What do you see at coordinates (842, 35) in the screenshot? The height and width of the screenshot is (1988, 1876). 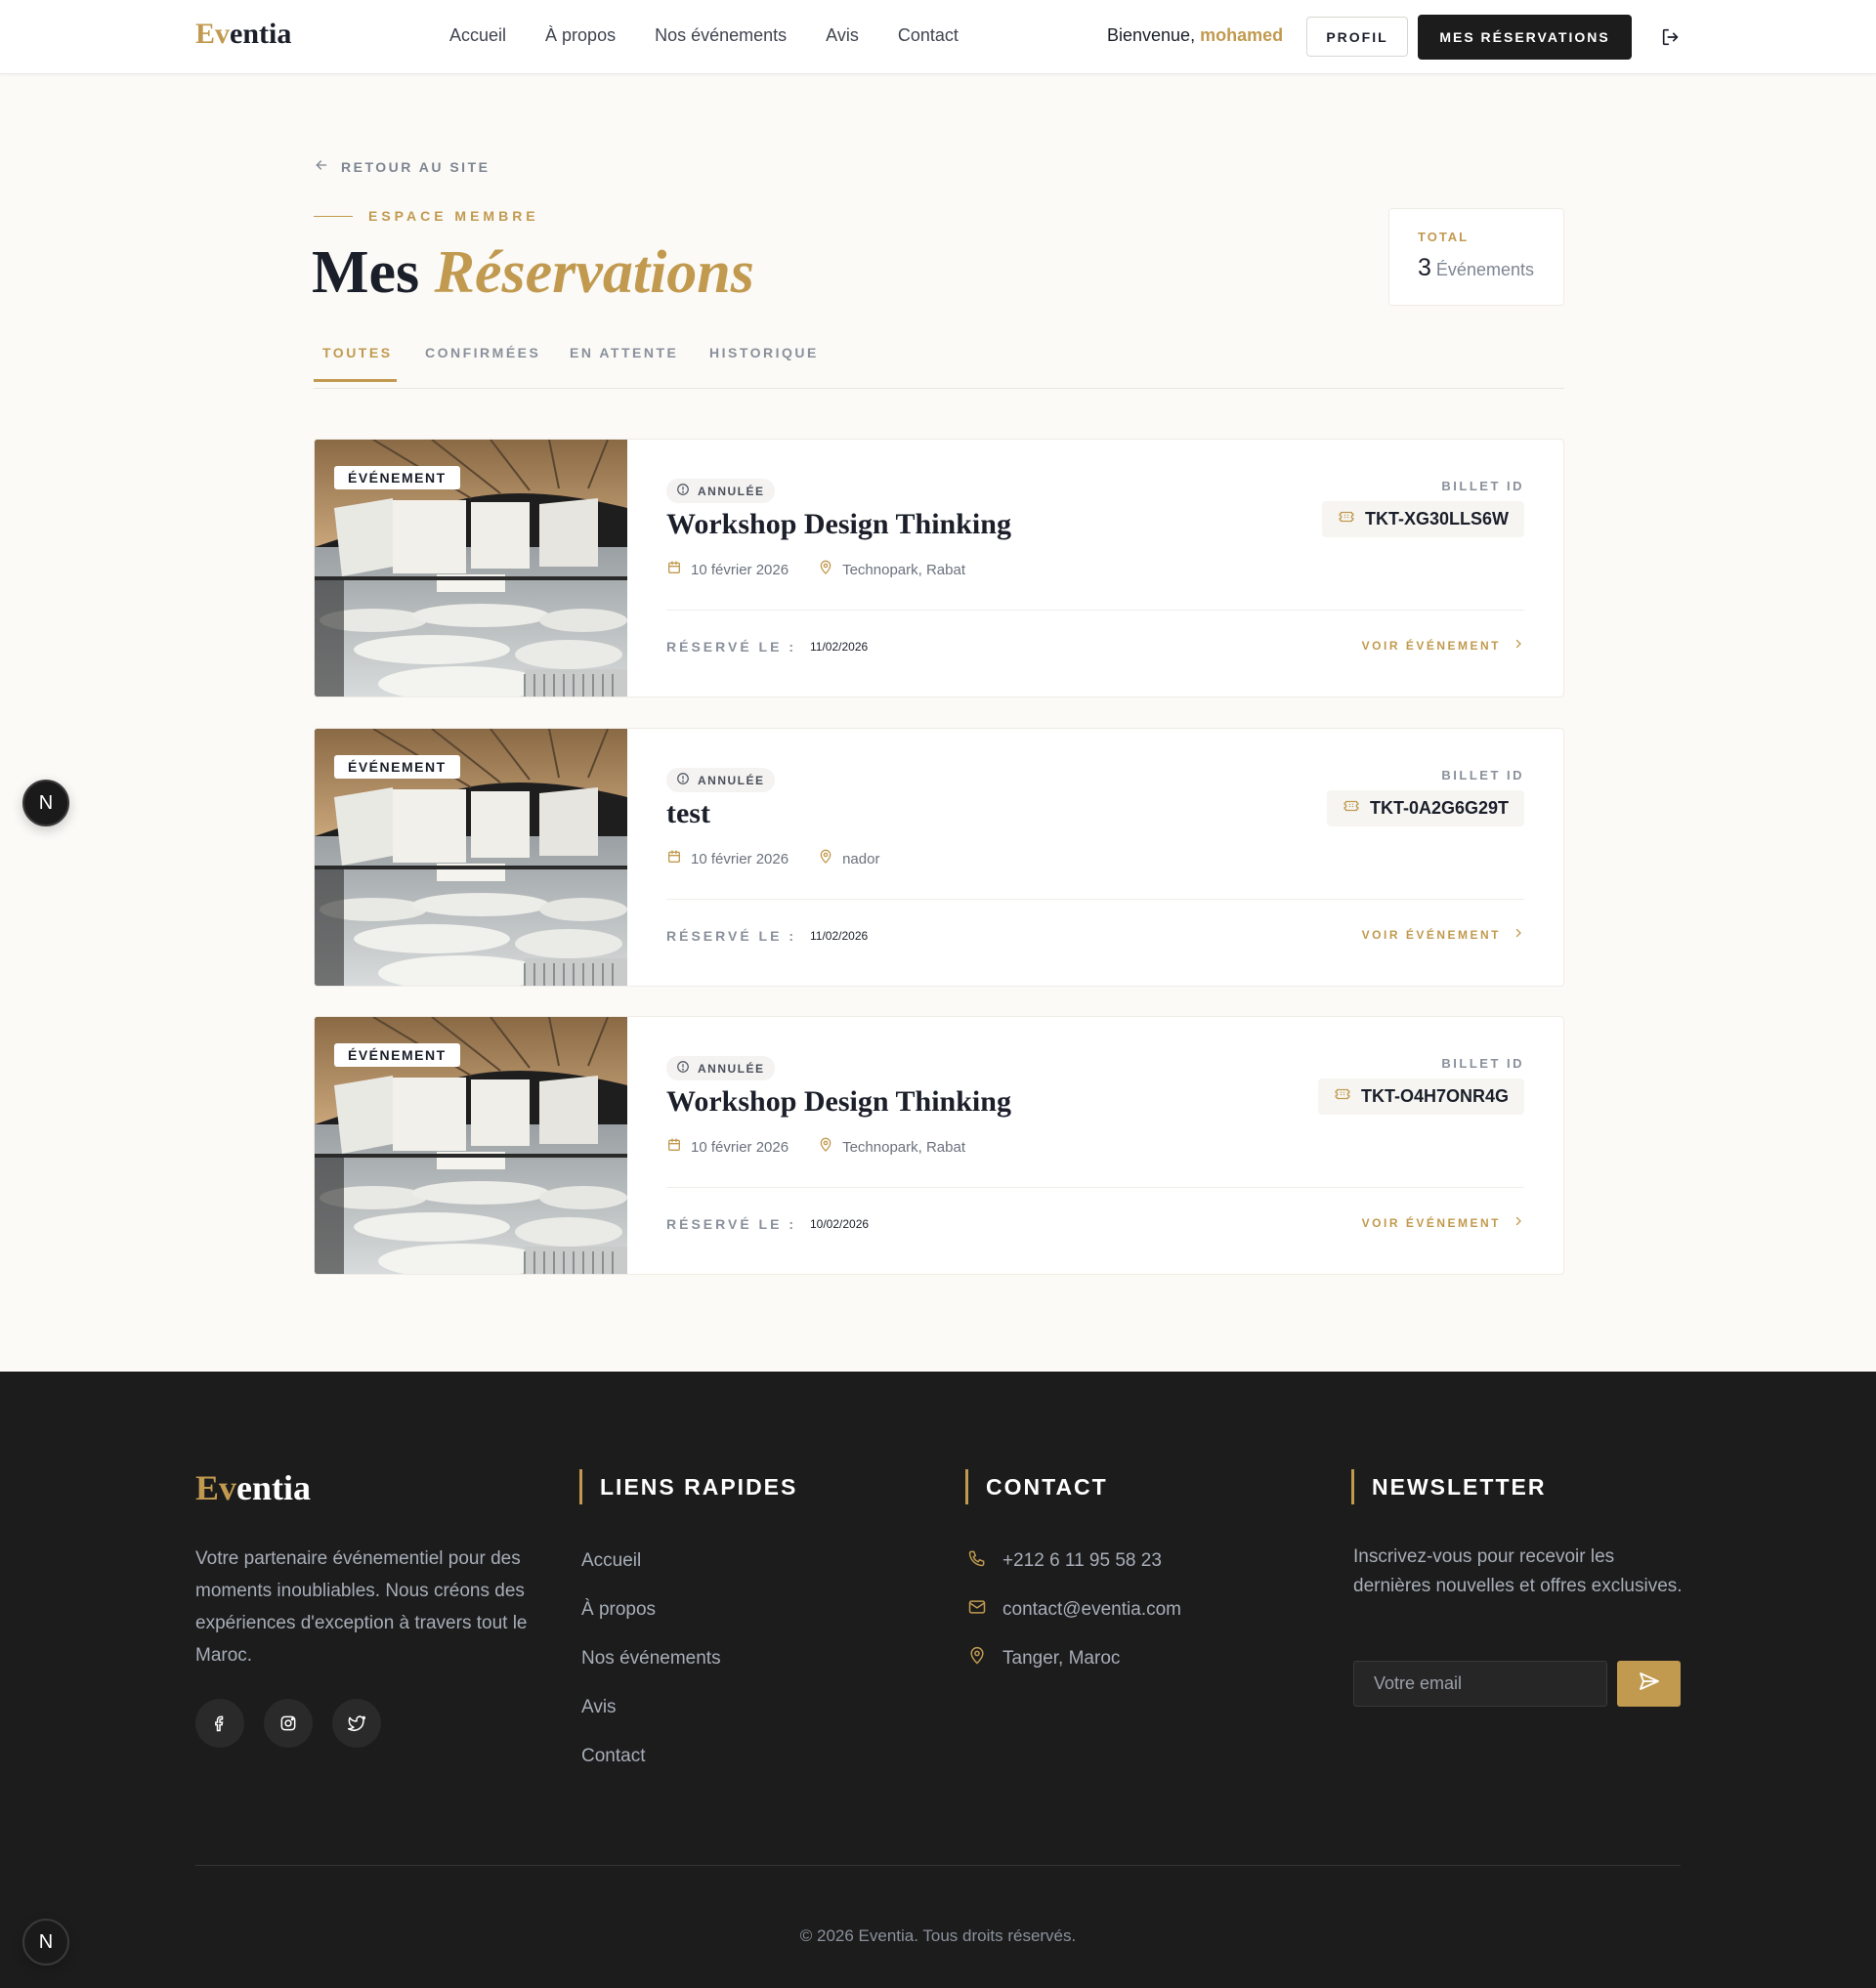 I see `nav-avis: Avis` at bounding box center [842, 35].